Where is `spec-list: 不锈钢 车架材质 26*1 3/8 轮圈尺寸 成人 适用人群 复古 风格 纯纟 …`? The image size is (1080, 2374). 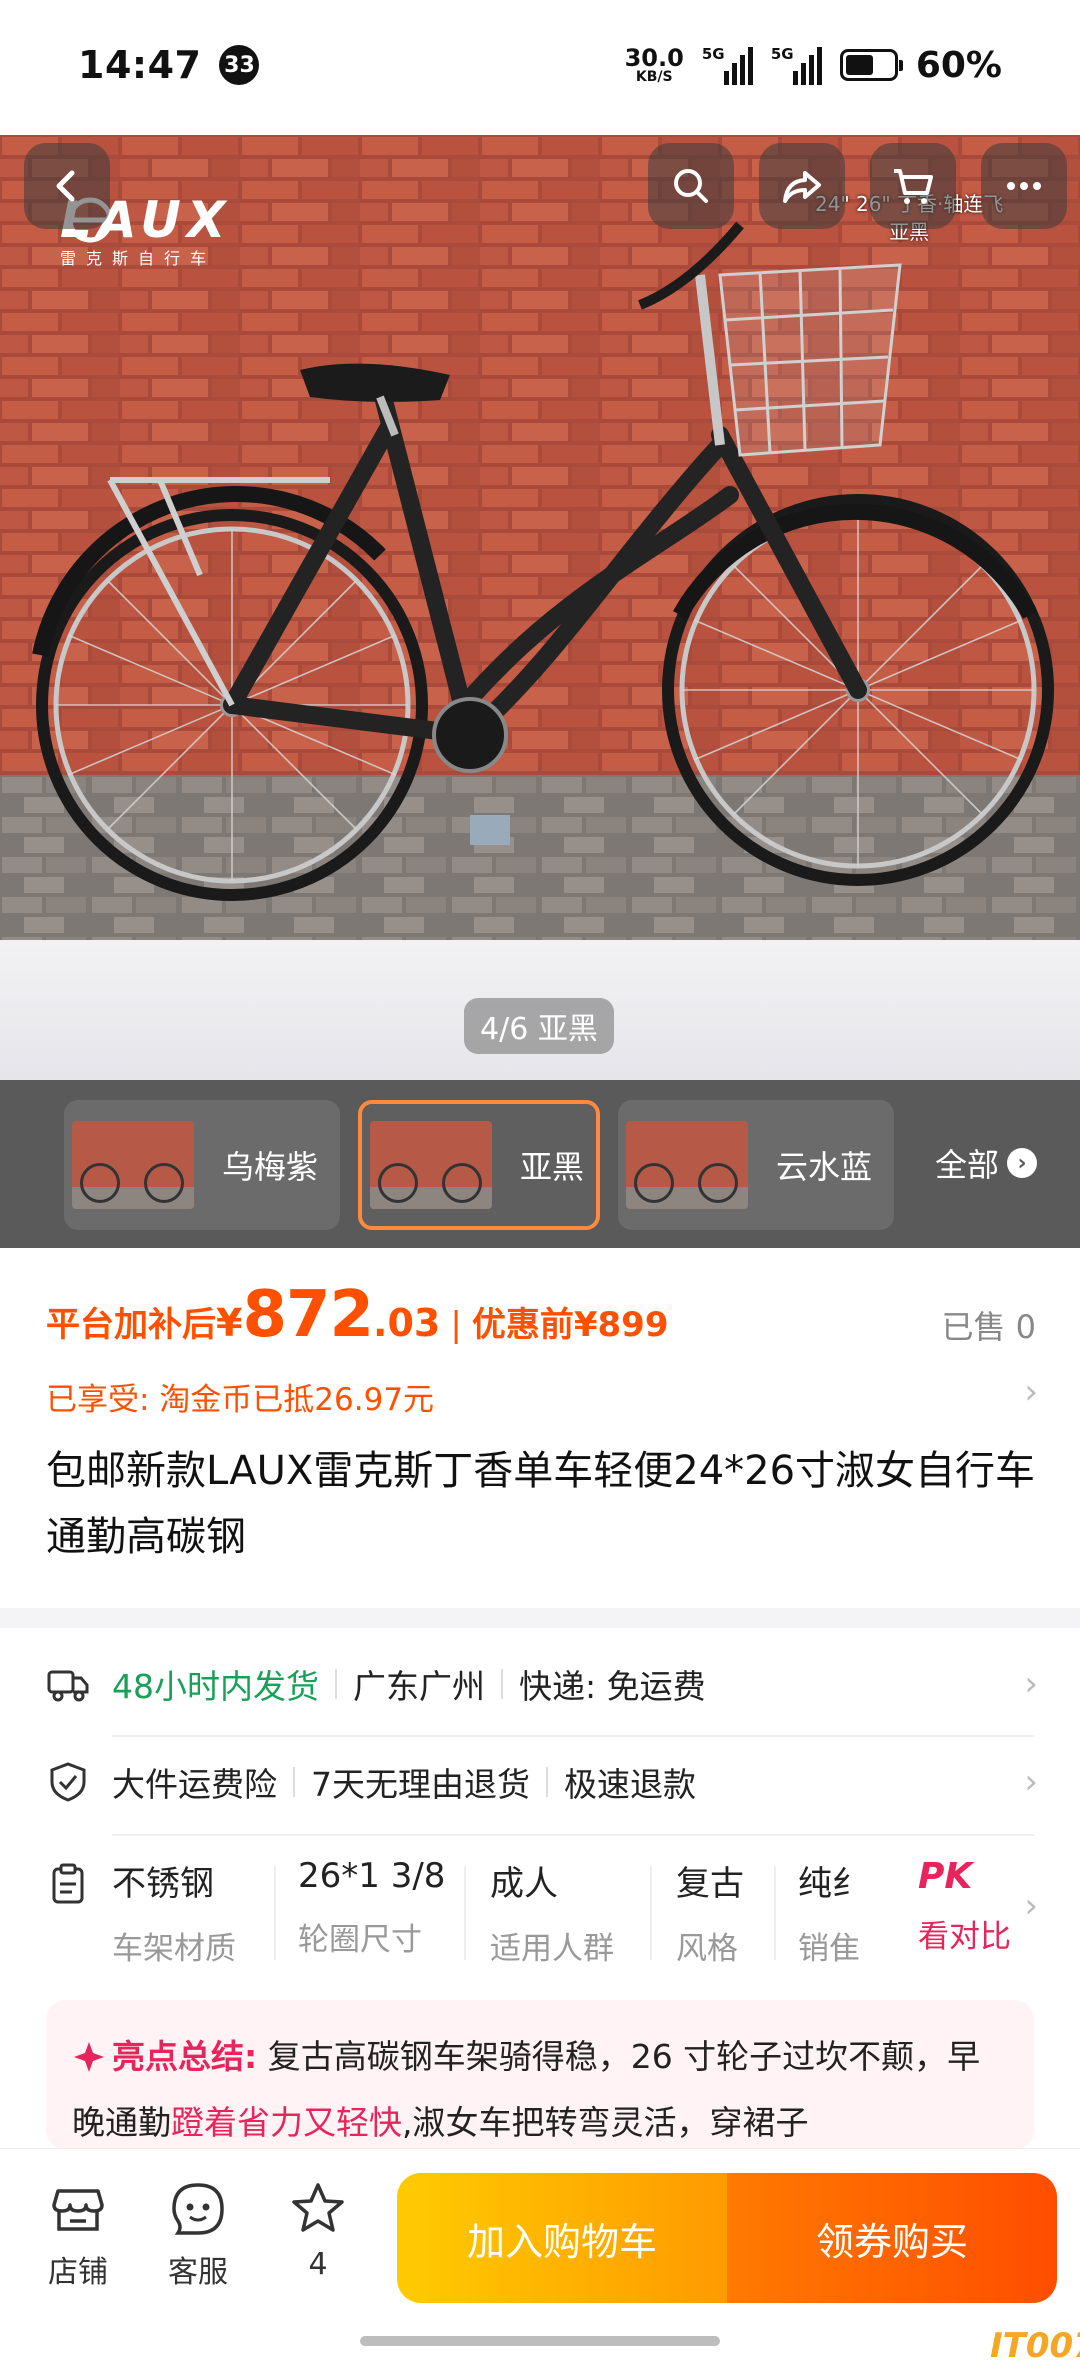 spec-list: 不锈钢 车架材质 26*1 3/8 轮圈尺寸 成人 适用人群 复古 风格 纯纟 … is located at coordinates (541, 1912).